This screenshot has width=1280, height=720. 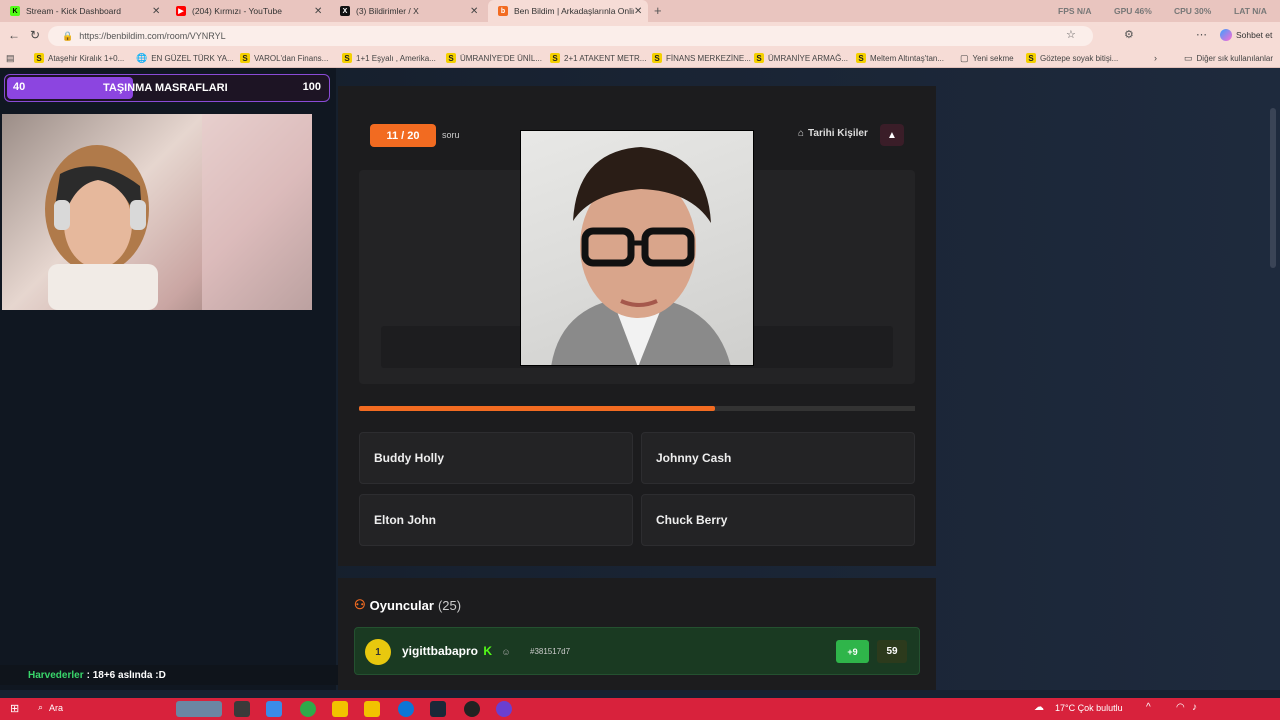 I want to click on weather-readout: 17°C Çok bulutlu, so click(x=1089, y=708).